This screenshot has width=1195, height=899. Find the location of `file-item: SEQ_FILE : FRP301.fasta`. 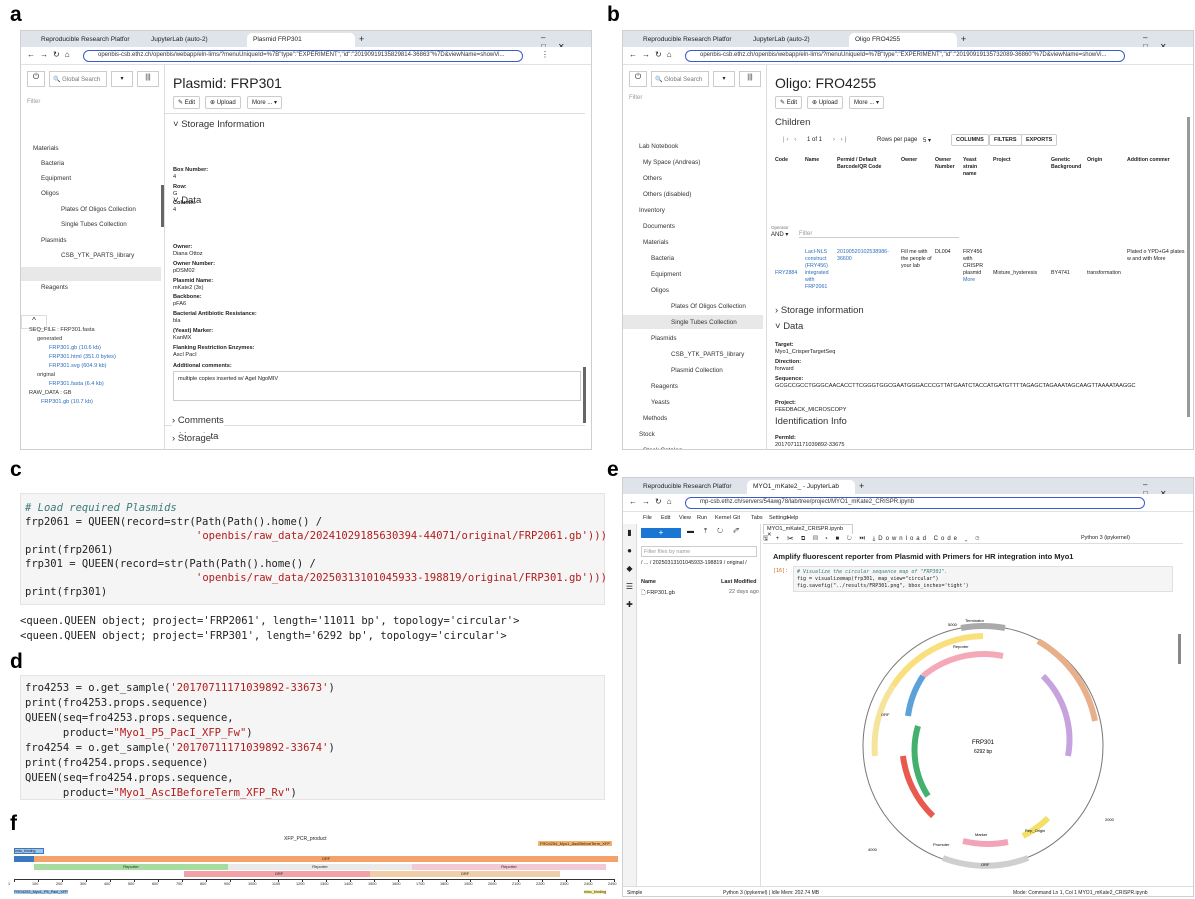

file-item: SEQ_FILE : FRP301.fasta is located at coordinates (62, 330).